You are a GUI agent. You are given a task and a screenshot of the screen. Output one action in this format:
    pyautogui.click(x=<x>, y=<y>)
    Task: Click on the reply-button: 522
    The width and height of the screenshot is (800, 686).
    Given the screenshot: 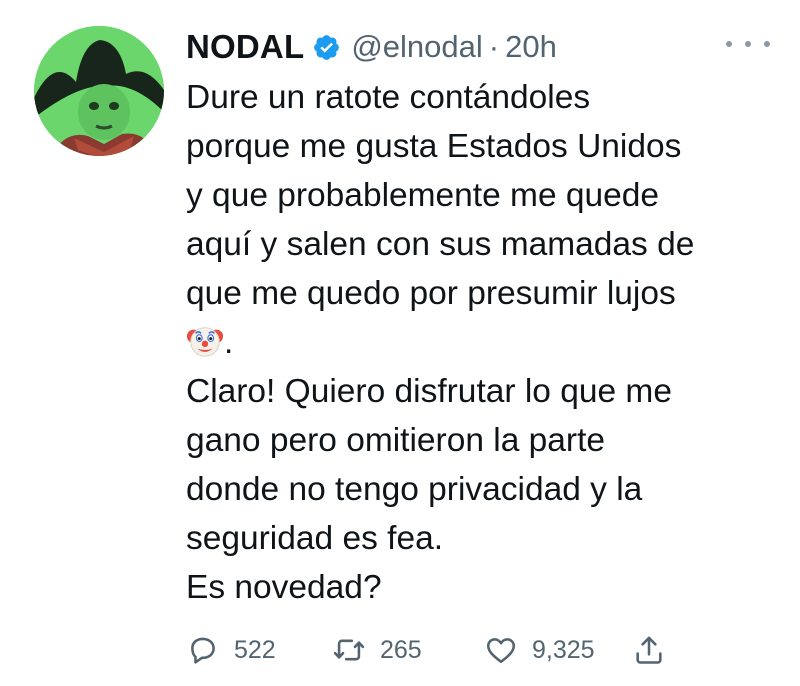 What is the action you would take?
    pyautogui.click(x=231, y=650)
    